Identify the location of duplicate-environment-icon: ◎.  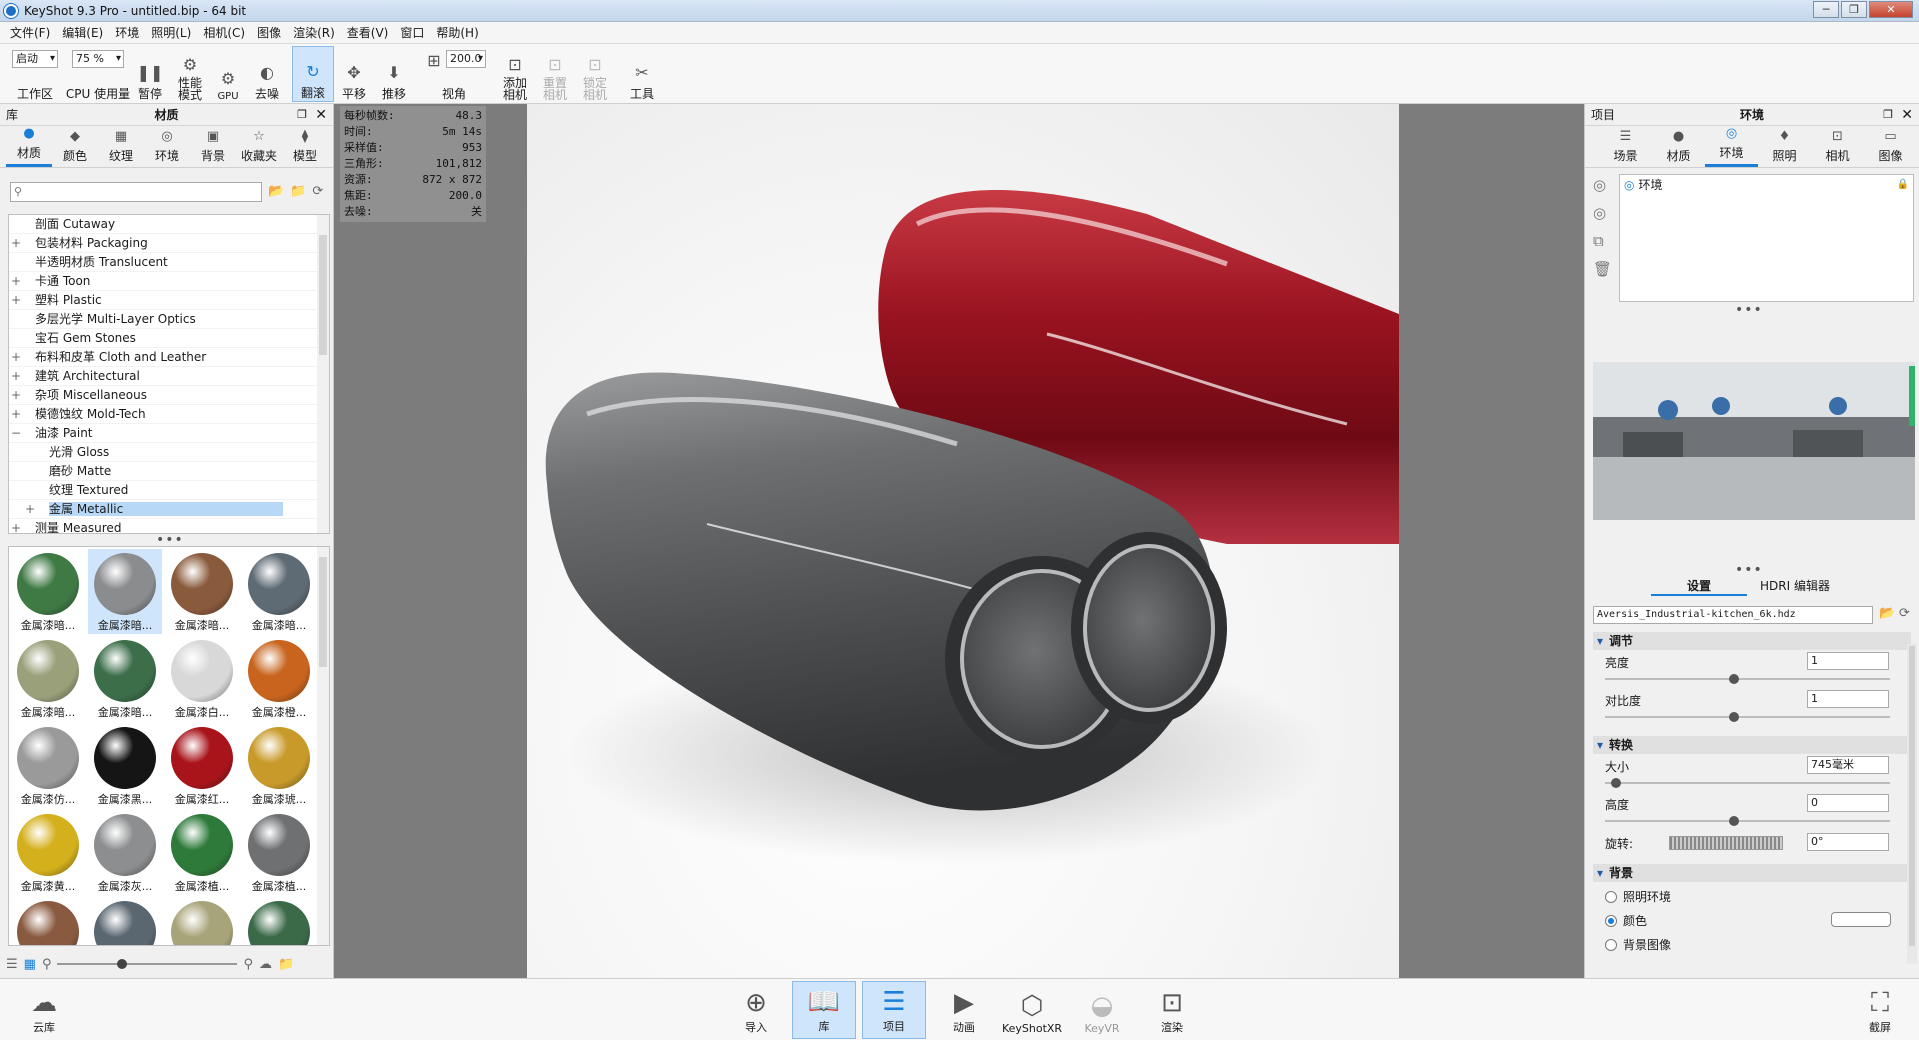
(1602, 213).